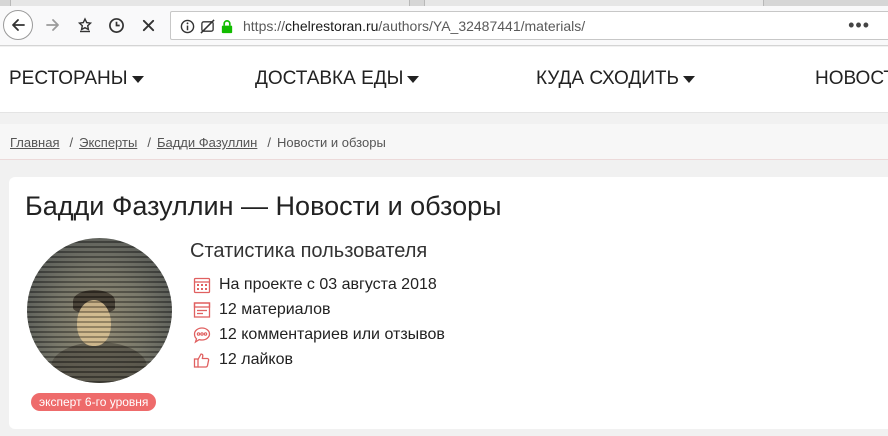 This screenshot has height=436, width=888. I want to click on url-path: /authors/YA_32487441/materials/, so click(482, 26).